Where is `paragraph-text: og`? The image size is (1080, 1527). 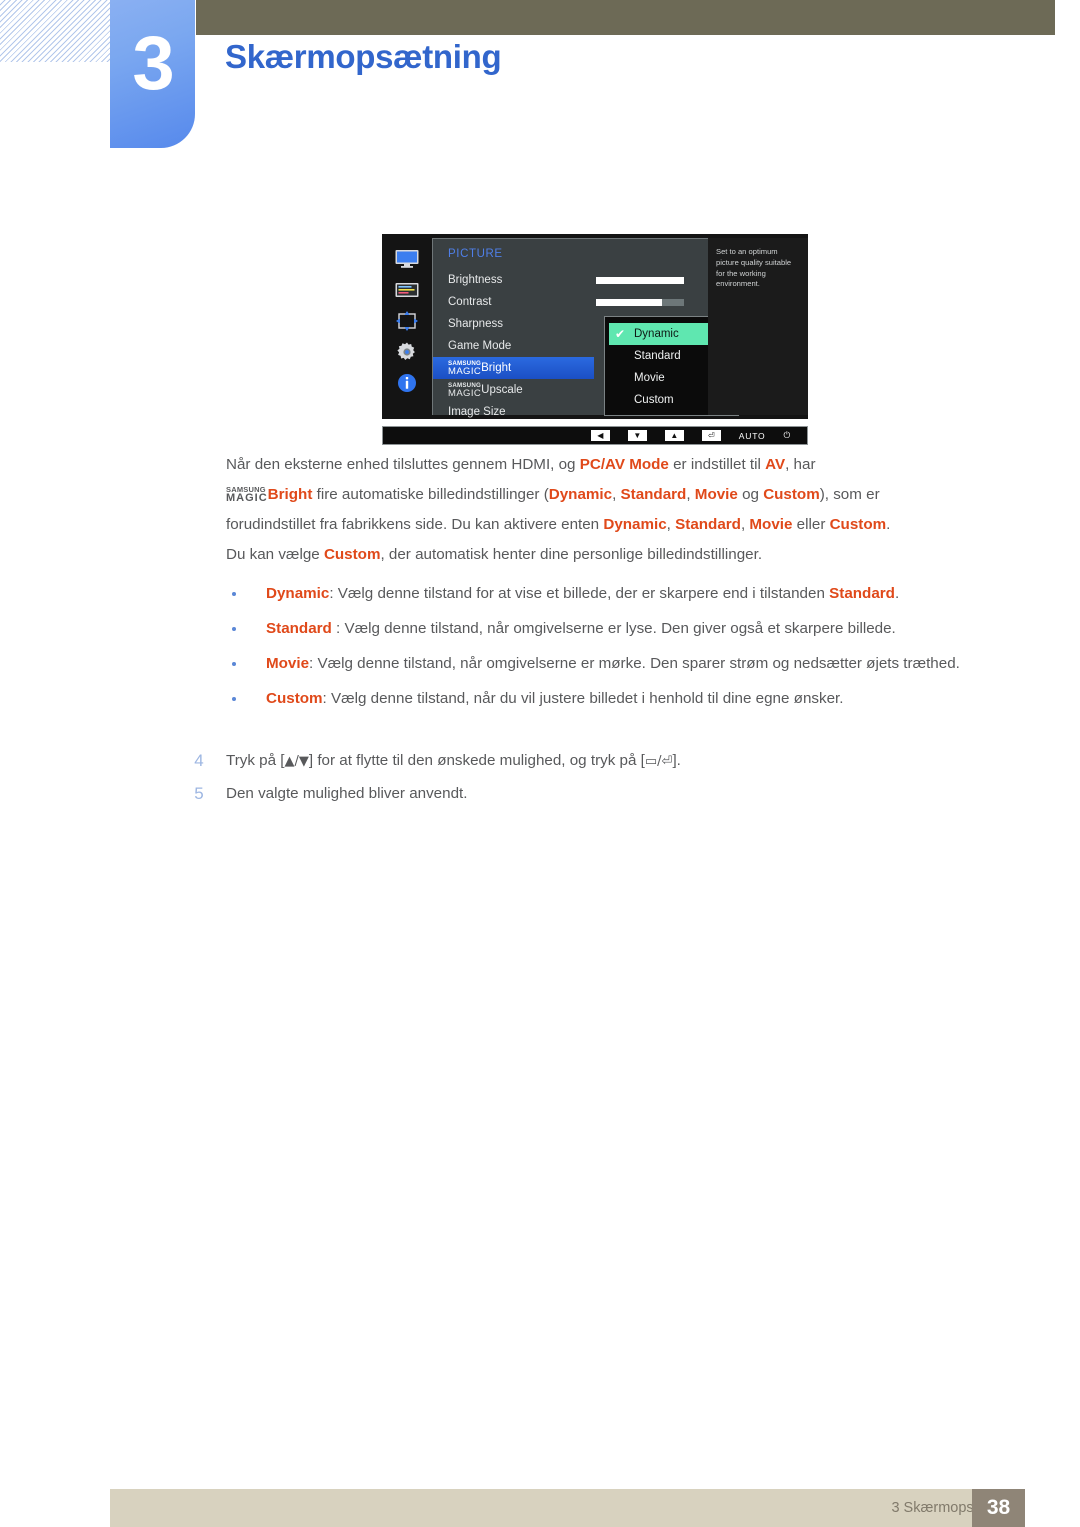
paragraph-text: og is located at coordinates (750, 494).